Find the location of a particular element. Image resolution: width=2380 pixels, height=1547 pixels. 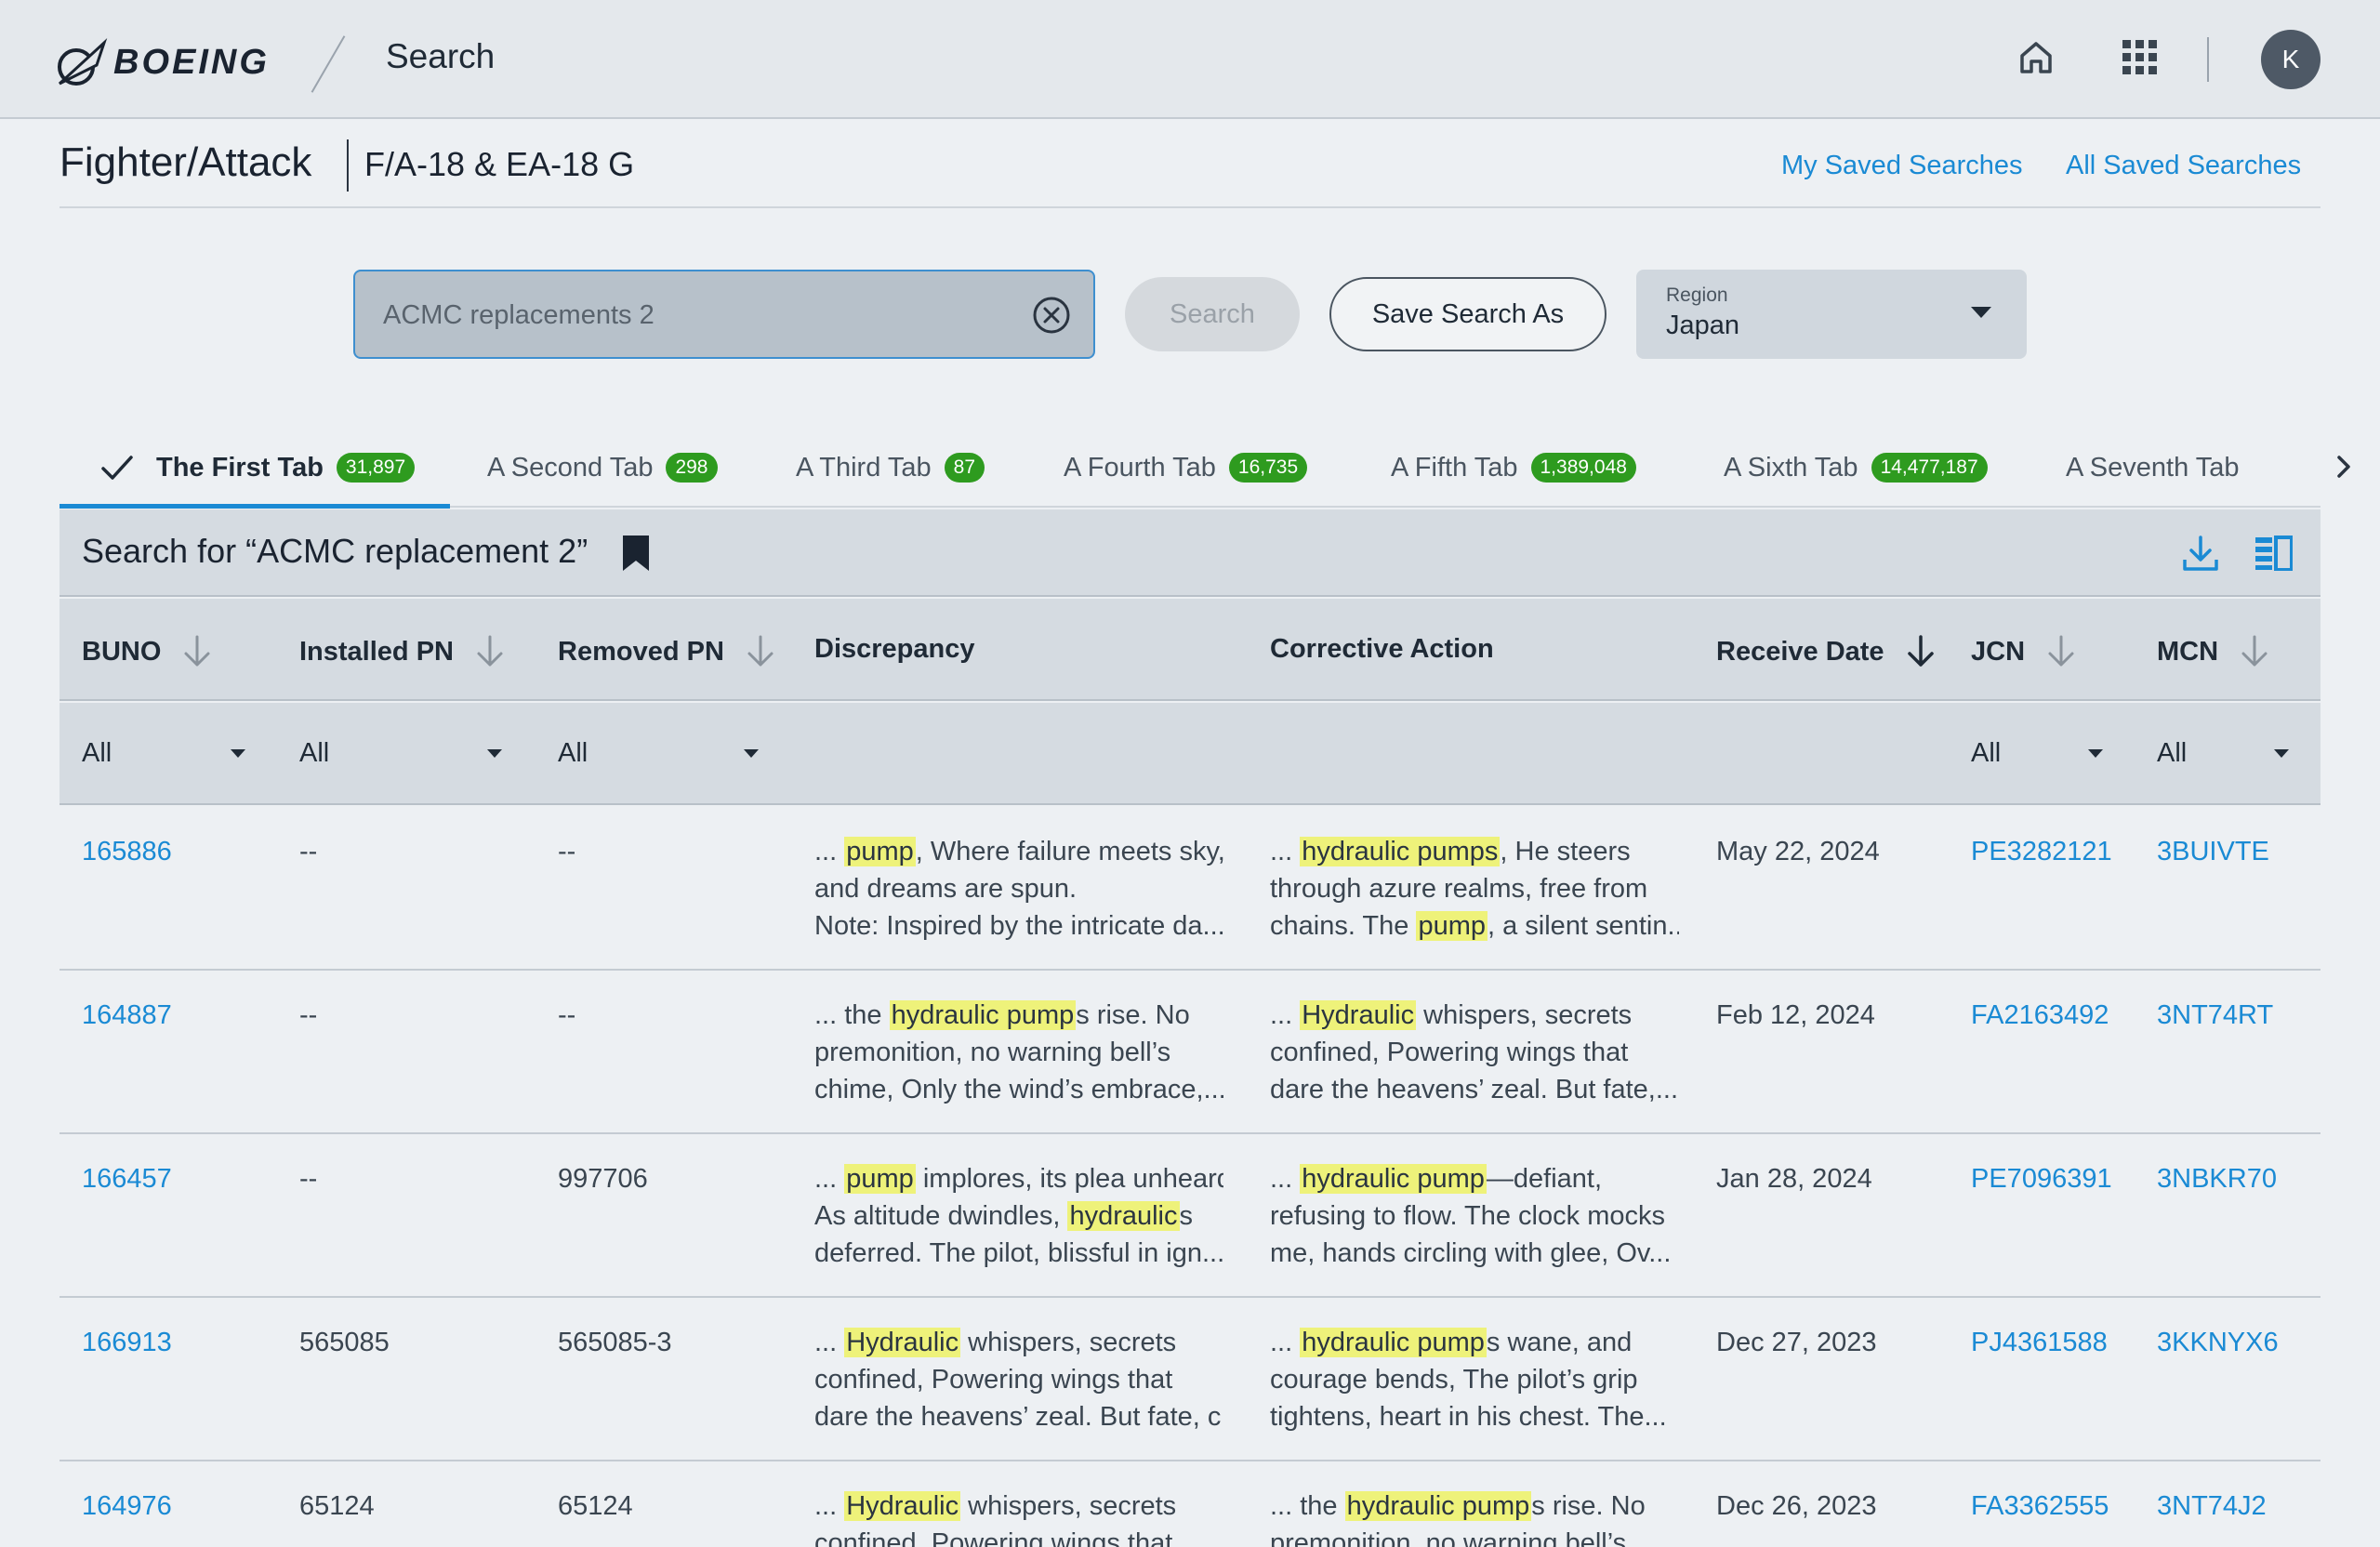

columns-icon is located at coordinates (2274, 553).